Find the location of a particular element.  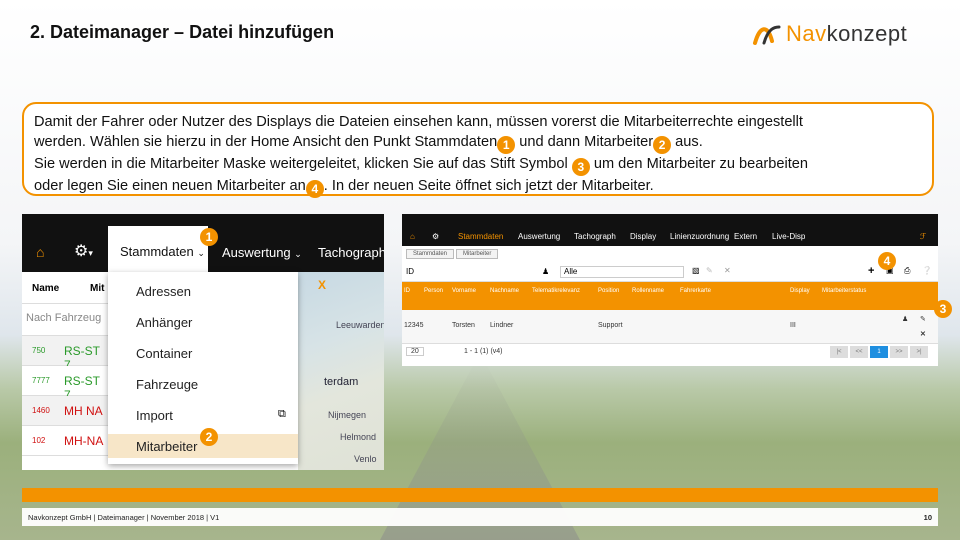

col-id: ID is located at coordinates (407, 291).